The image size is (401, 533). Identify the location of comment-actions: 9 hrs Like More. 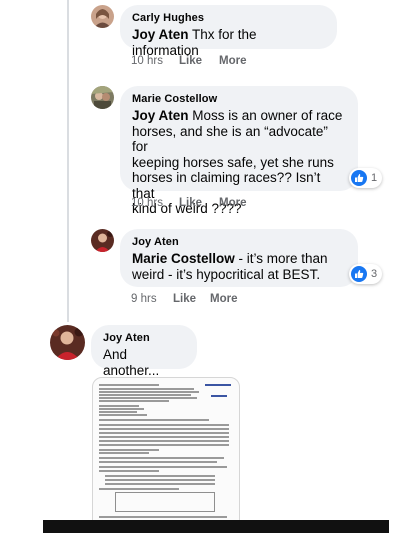
(184, 299).